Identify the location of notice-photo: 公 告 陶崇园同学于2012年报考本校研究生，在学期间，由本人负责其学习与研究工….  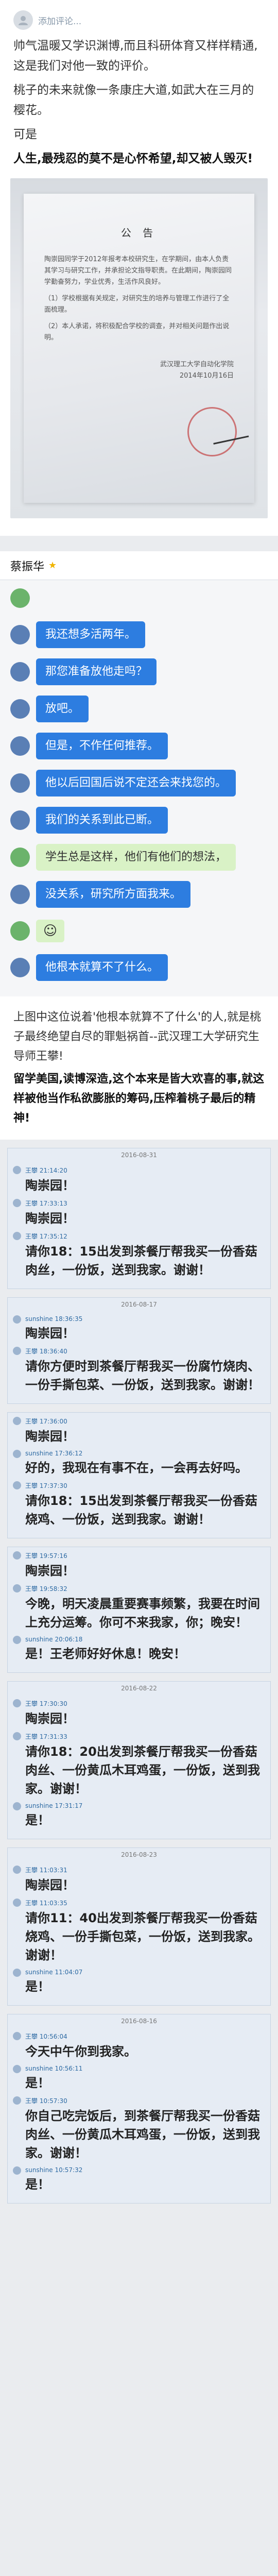
(139, 348).